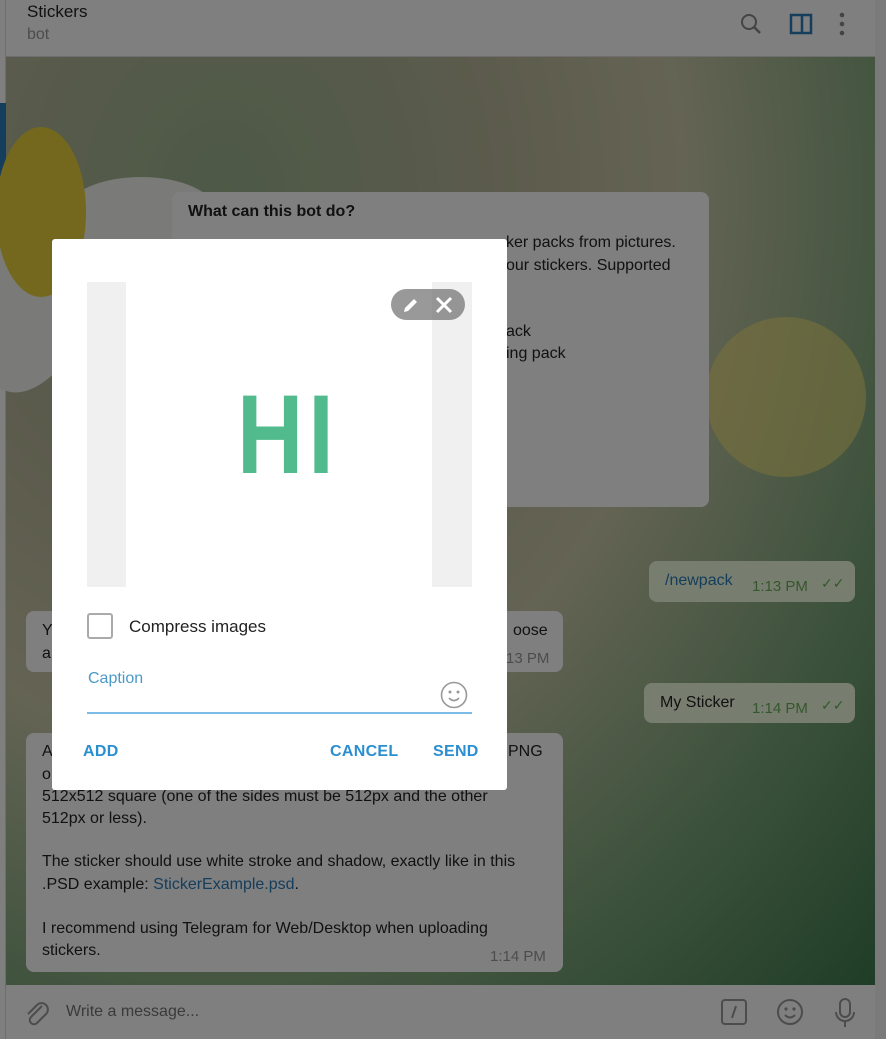 Image resolution: width=886 pixels, height=1039 pixels. Describe the element at coordinates (411, 305) in the screenshot. I see `edit-pencil-icon` at that location.